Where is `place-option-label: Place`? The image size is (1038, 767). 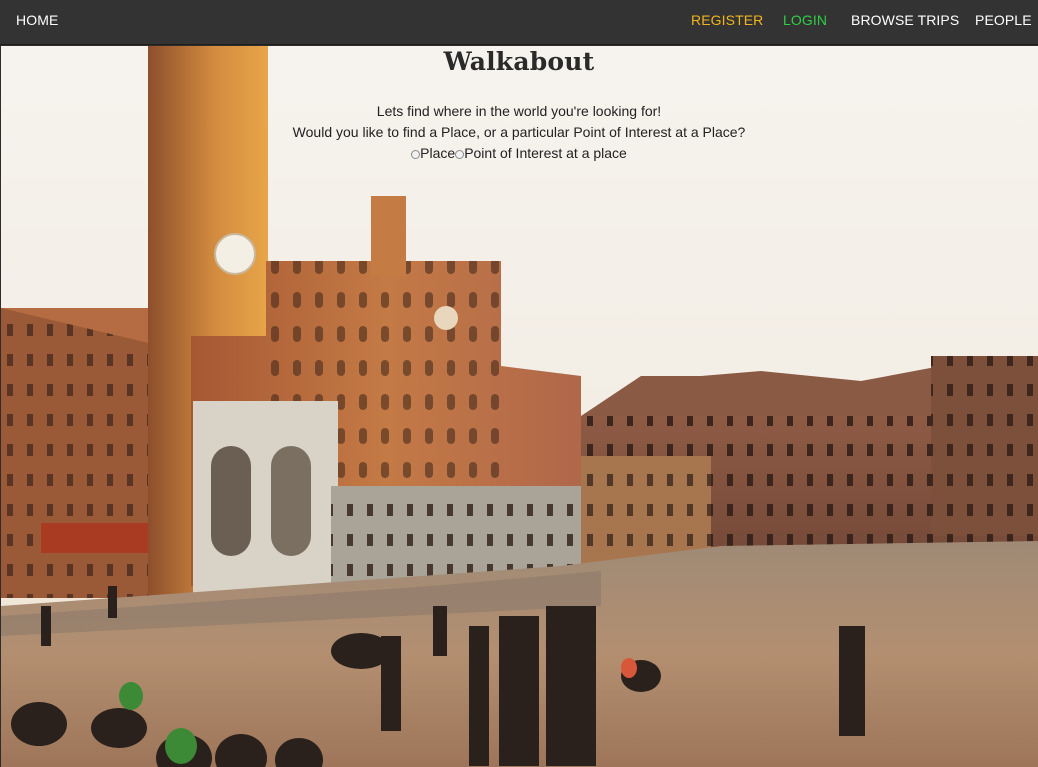
place-option-label: Place is located at coordinates (438, 153).